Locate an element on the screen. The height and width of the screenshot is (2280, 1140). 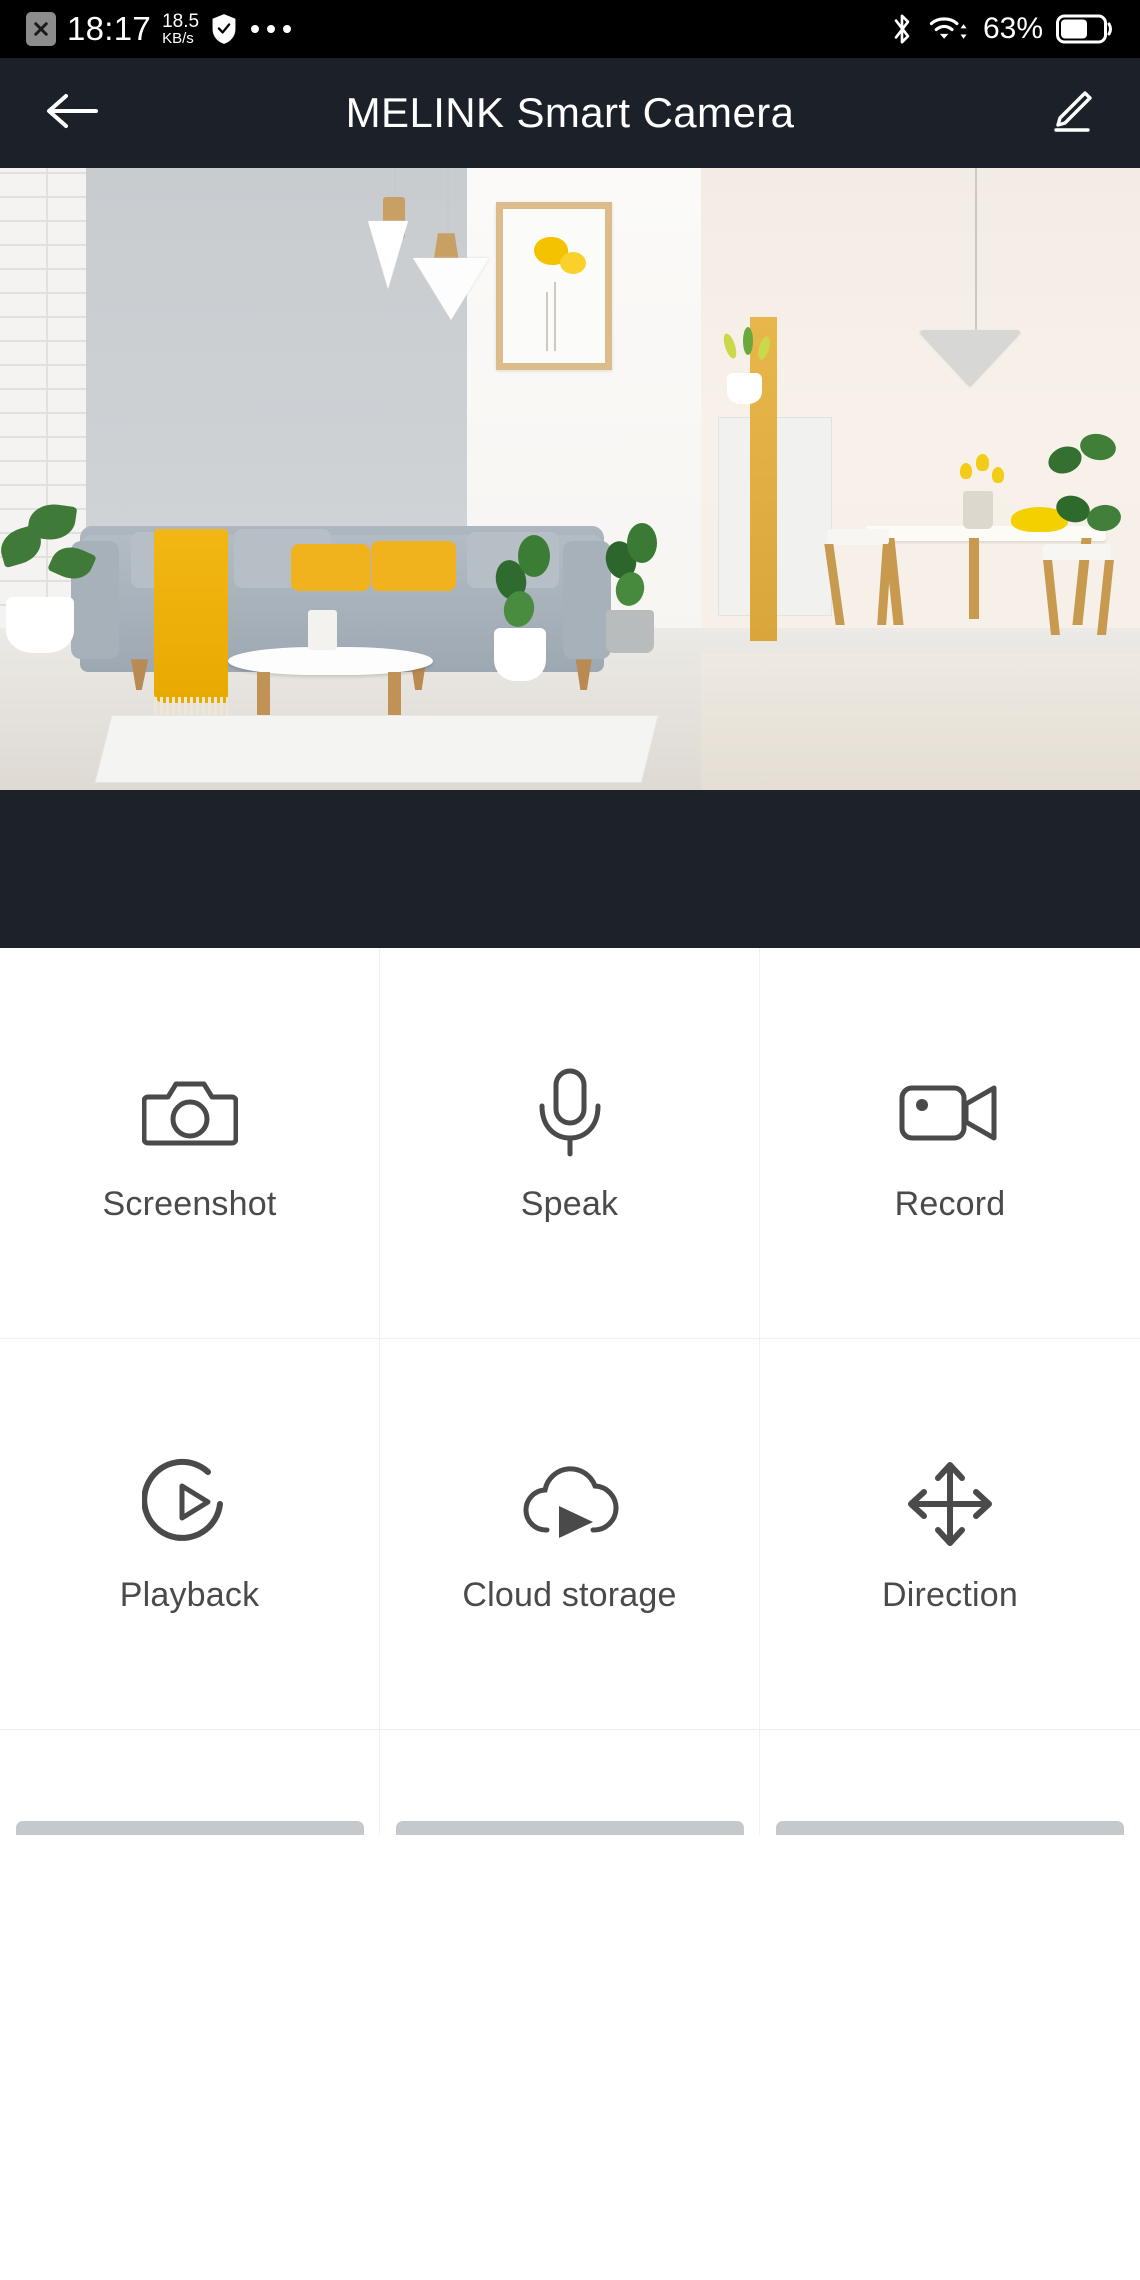
battery-icon is located at coordinates (1085, 29).